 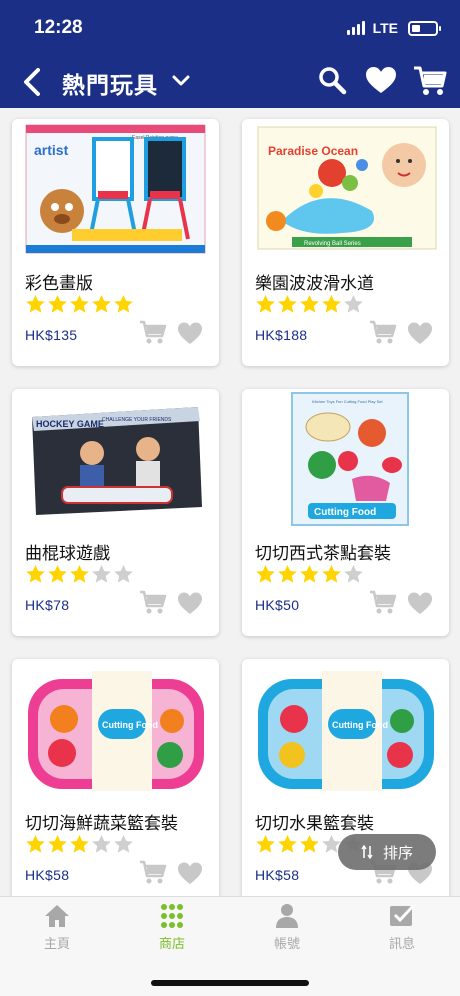 What do you see at coordinates (47, 605) in the screenshot?
I see `product-price: HK$78` at bounding box center [47, 605].